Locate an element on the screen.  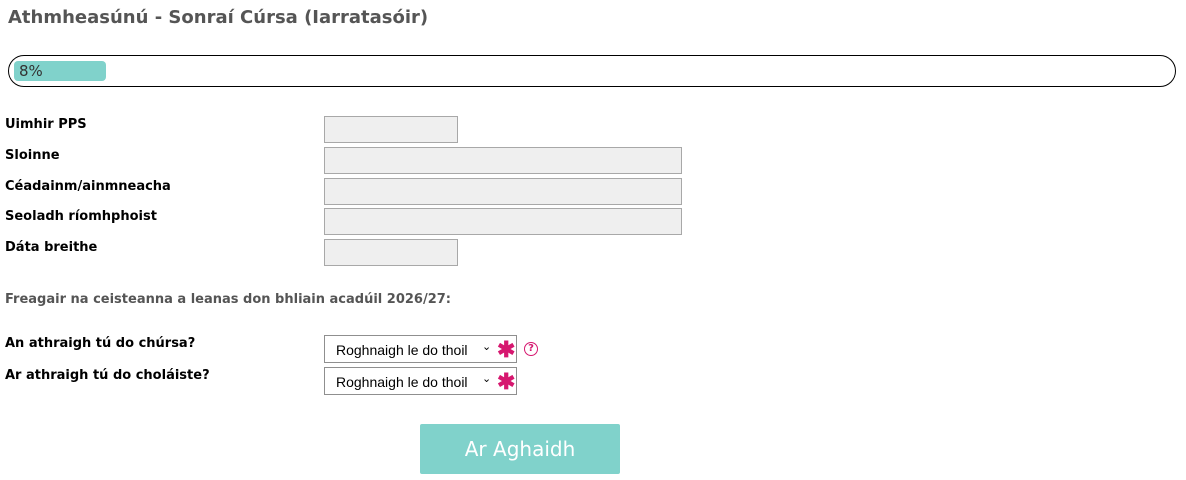
email-input is located at coordinates (503, 221).